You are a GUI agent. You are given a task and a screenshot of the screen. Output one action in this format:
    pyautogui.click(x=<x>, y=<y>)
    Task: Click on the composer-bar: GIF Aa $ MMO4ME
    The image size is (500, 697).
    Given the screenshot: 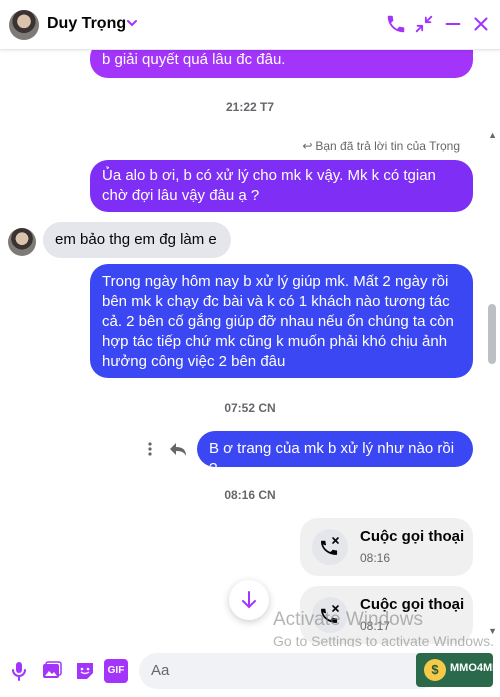 What is the action you would take?
    pyautogui.click(x=250, y=672)
    